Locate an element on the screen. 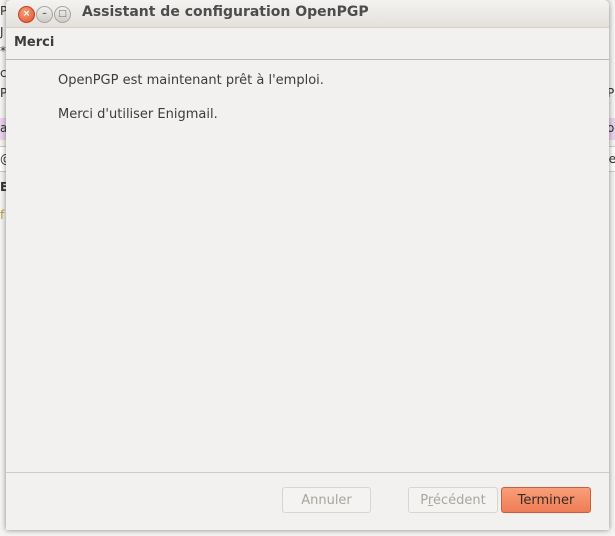  previous-label-prefix: P is located at coordinates (424, 500).